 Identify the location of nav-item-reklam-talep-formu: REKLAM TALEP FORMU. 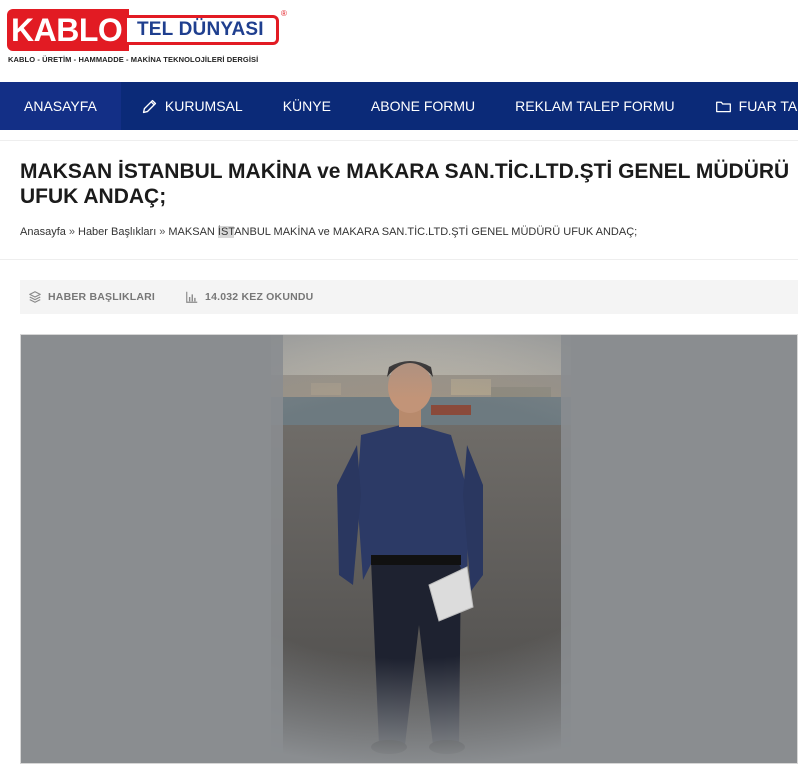
(594, 106).